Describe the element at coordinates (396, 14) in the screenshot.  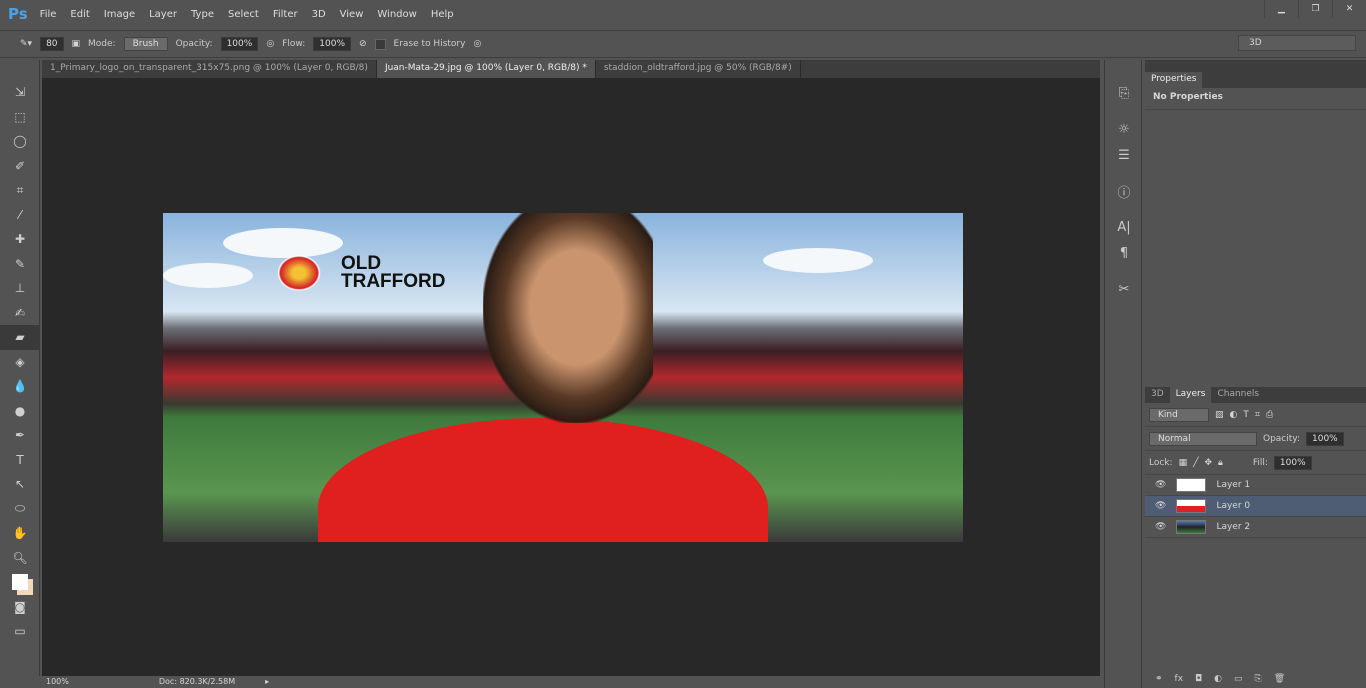
I see `menu-window: Window` at that location.